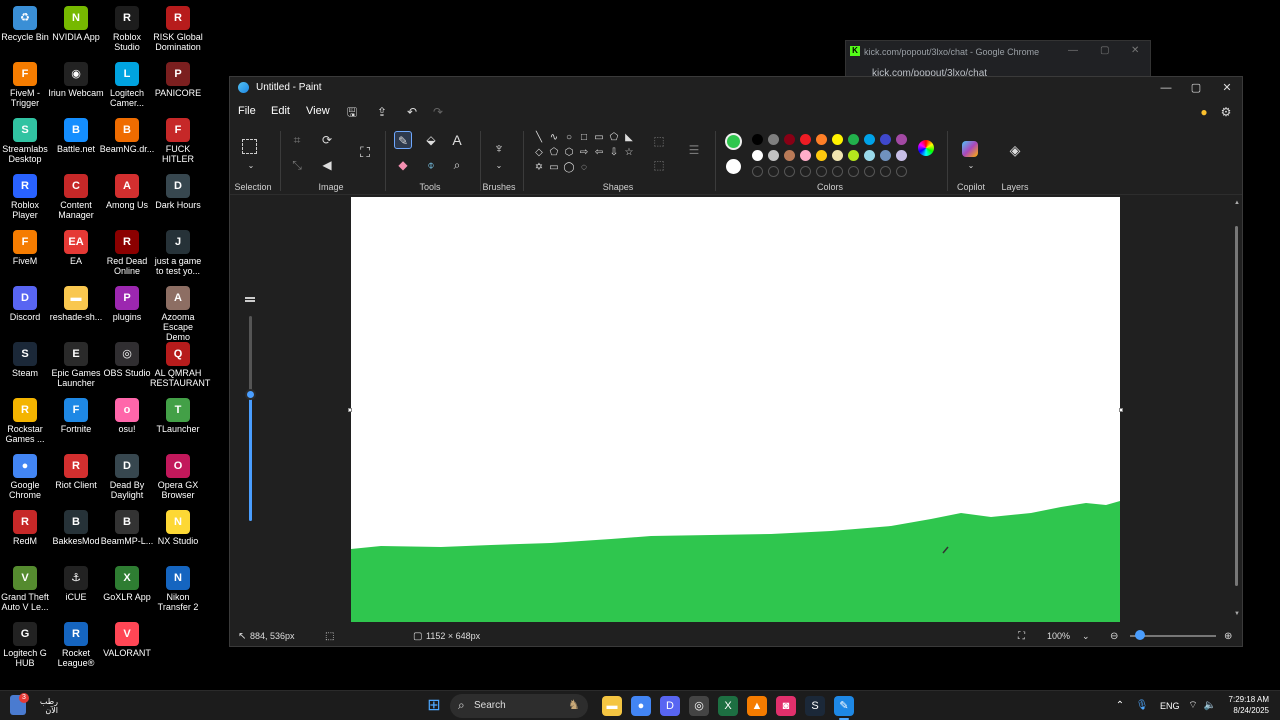  What do you see at coordinates (403, 165) in the screenshot?
I see `eraser-icon: ◆` at bounding box center [403, 165].